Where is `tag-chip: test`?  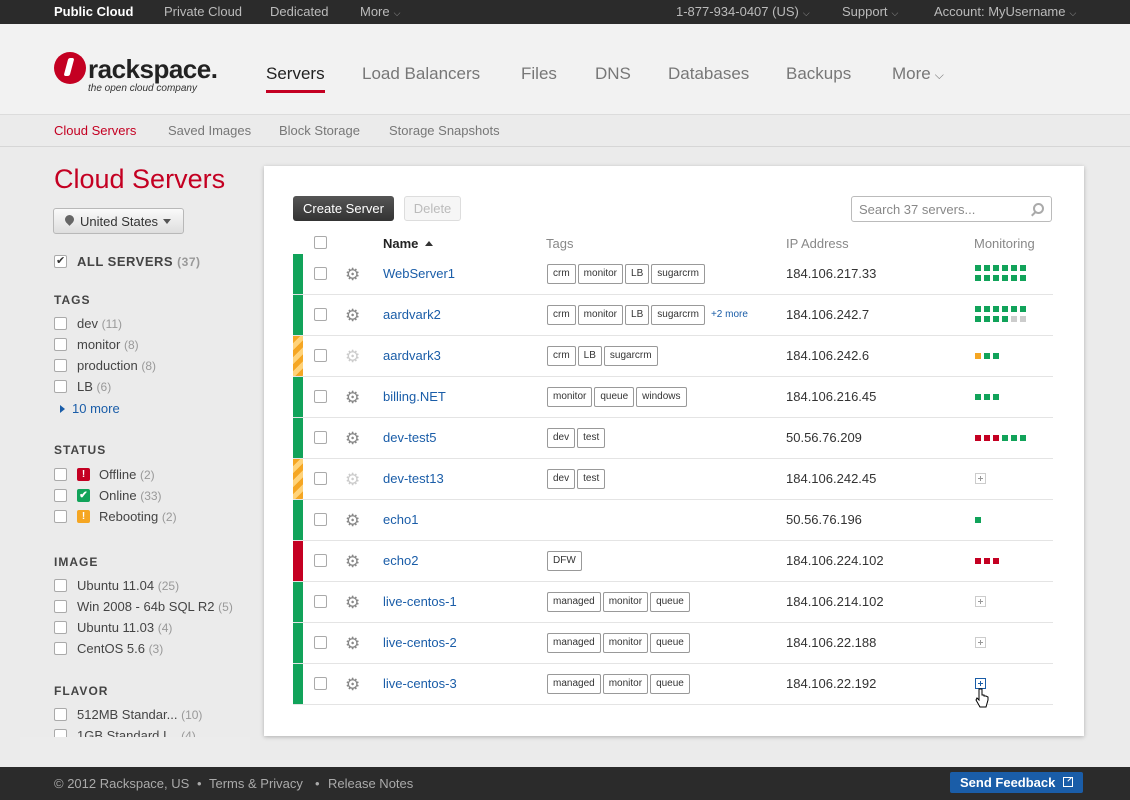
tag-chip: test is located at coordinates (591, 479).